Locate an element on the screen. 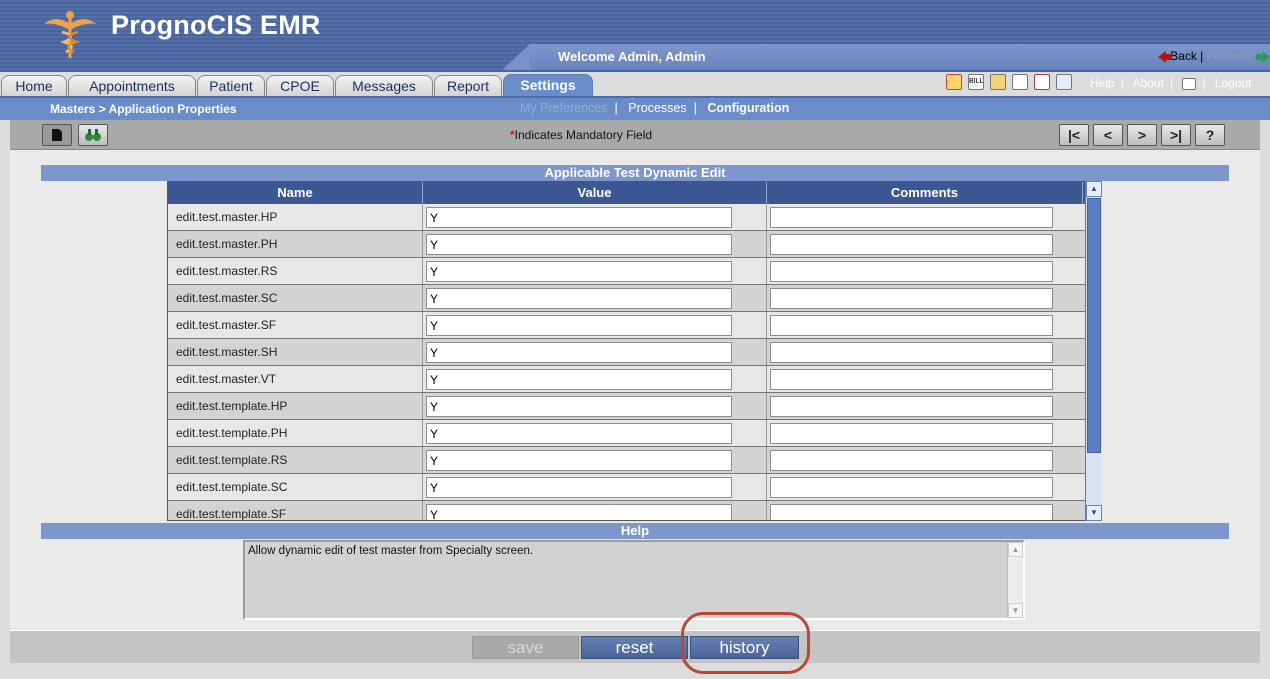 The image size is (1270, 679). history-highlight-ring is located at coordinates (745, 643).